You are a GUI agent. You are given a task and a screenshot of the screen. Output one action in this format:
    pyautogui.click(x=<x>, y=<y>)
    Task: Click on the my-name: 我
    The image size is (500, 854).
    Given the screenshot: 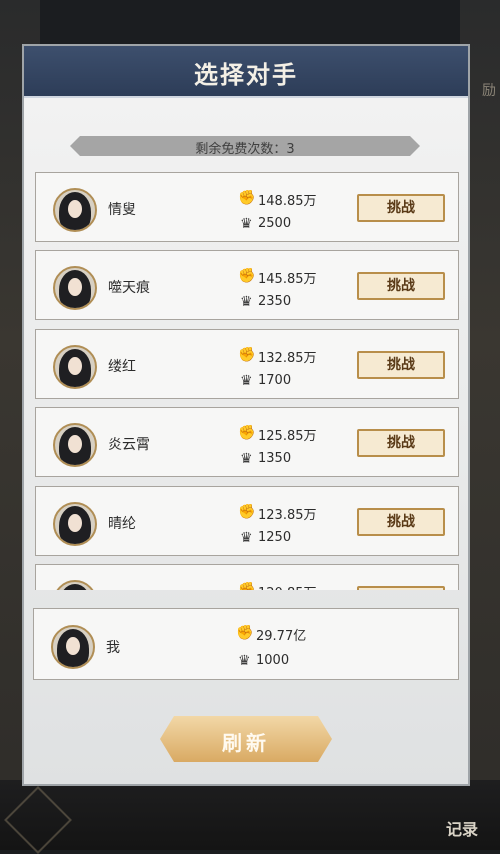 What is the action you would take?
    pyautogui.click(x=113, y=648)
    